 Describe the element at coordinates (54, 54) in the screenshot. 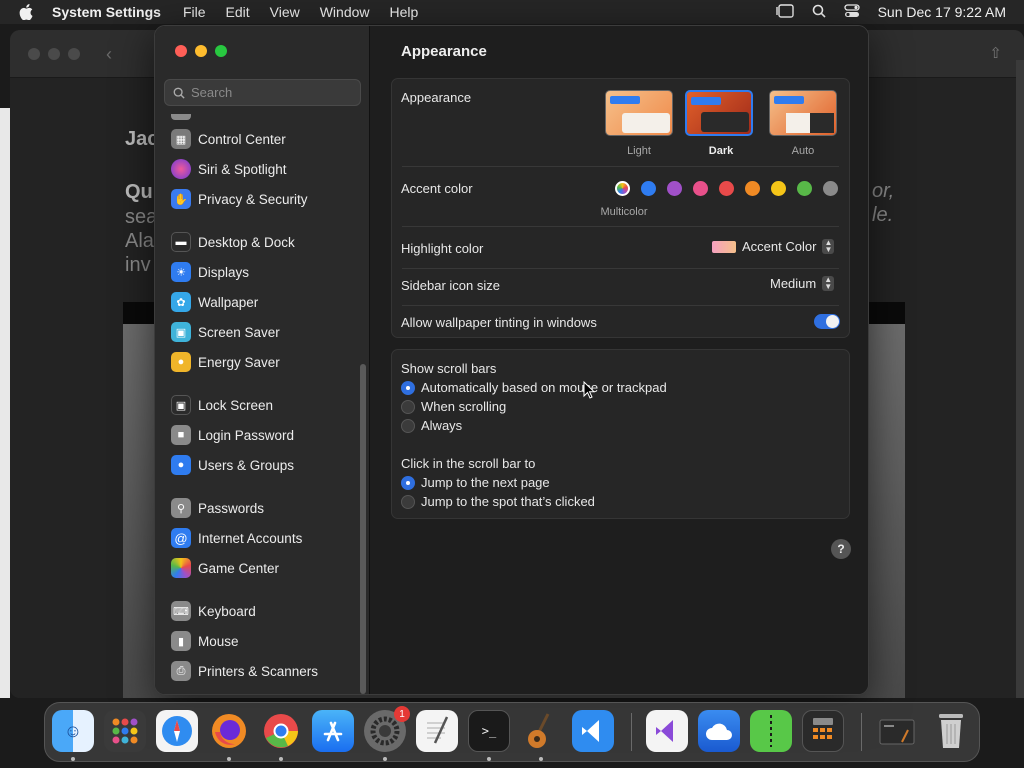

I see `background-traffic-lights` at that location.